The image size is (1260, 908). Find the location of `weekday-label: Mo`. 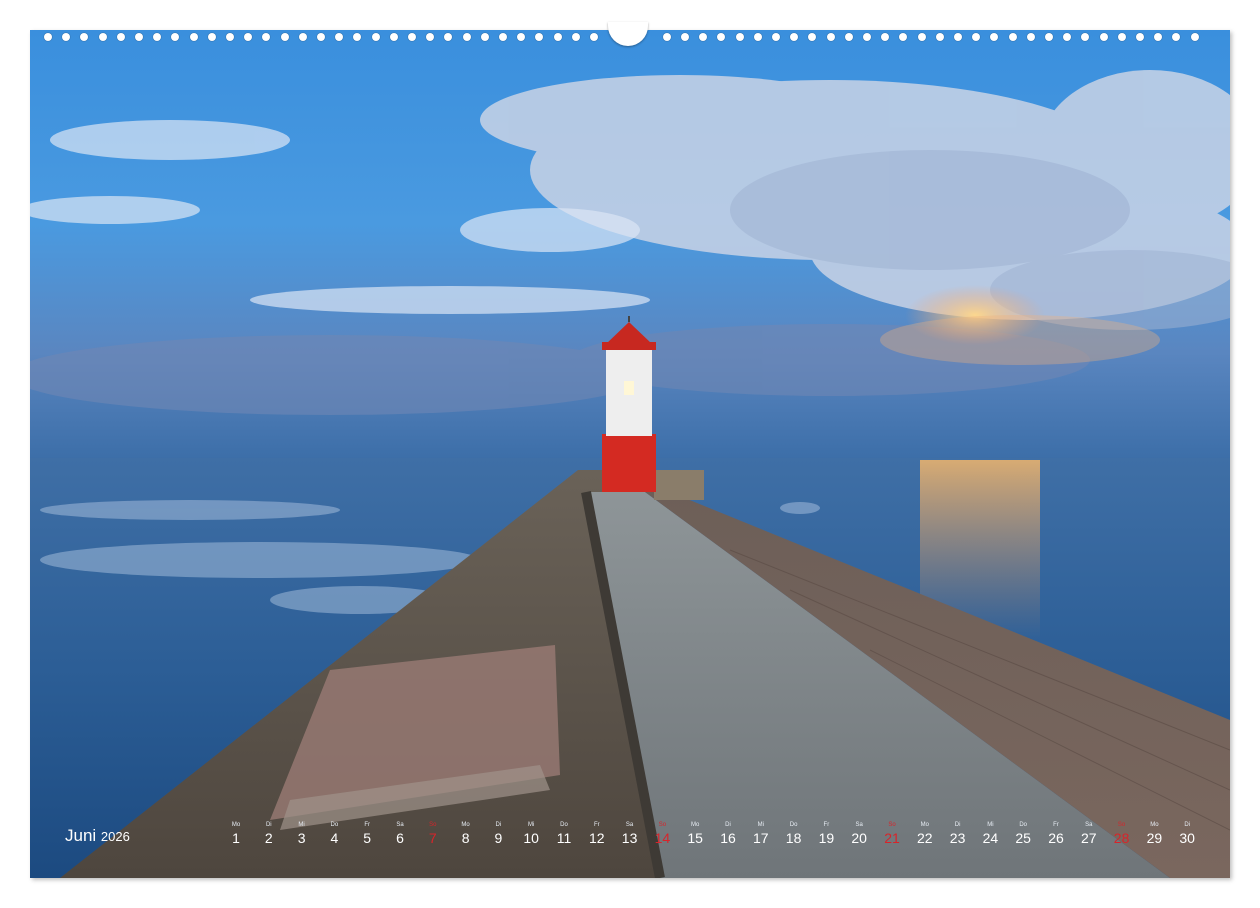

weekday-label: Mo is located at coordinates (465, 825).